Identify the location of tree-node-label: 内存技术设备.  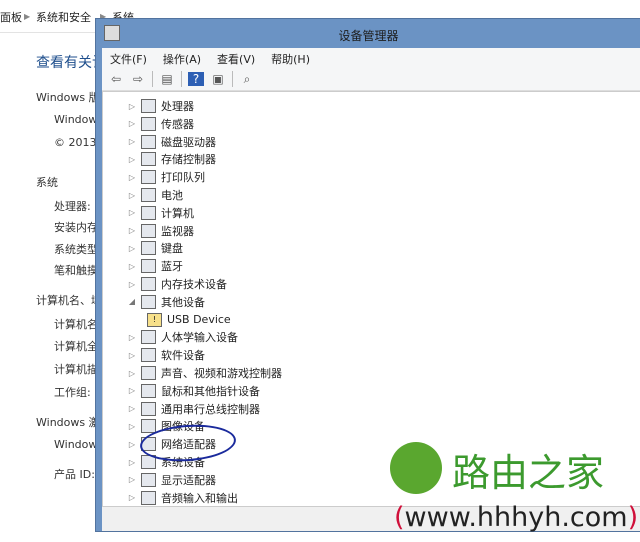
(194, 284).